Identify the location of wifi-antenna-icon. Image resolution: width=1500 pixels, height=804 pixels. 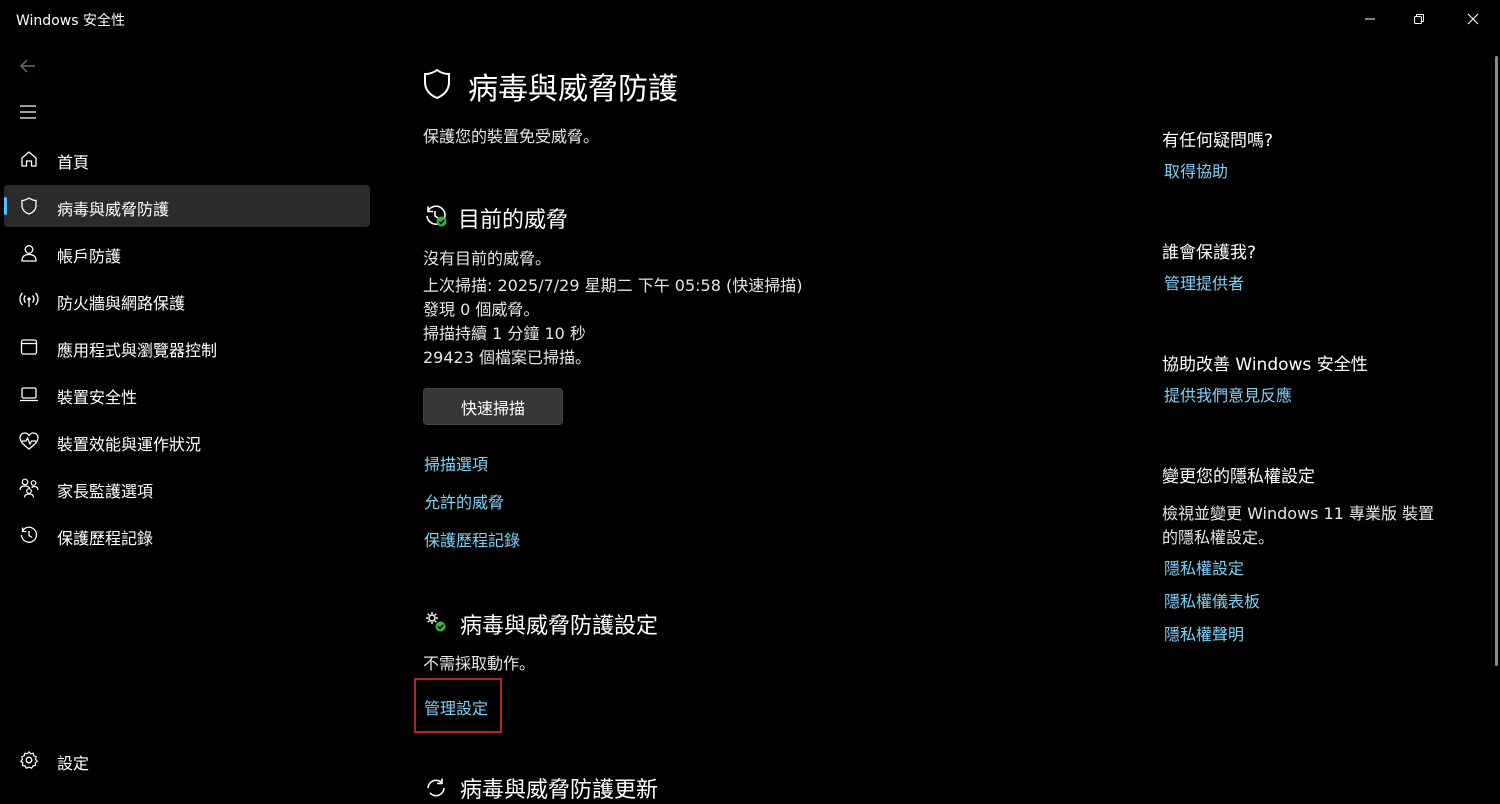
(29, 300).